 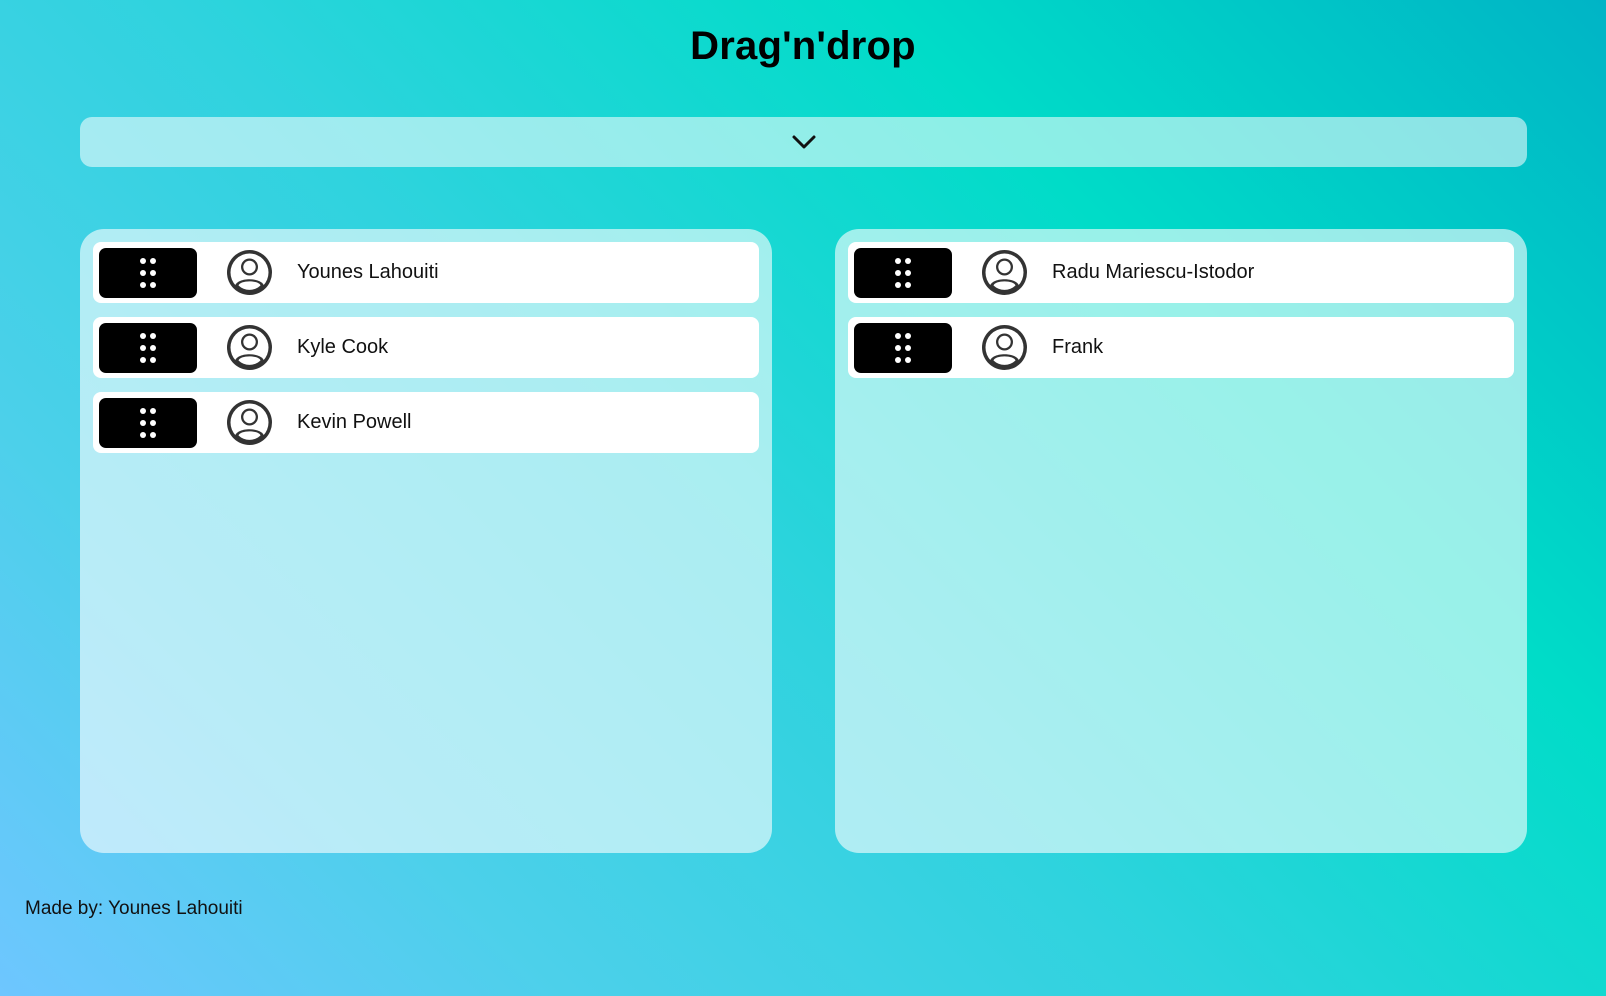 What do you see at coordinates (368, 272) in the screenshot?
I see `card-name: Younes Lahouiti` at bounding box center [368, 272].